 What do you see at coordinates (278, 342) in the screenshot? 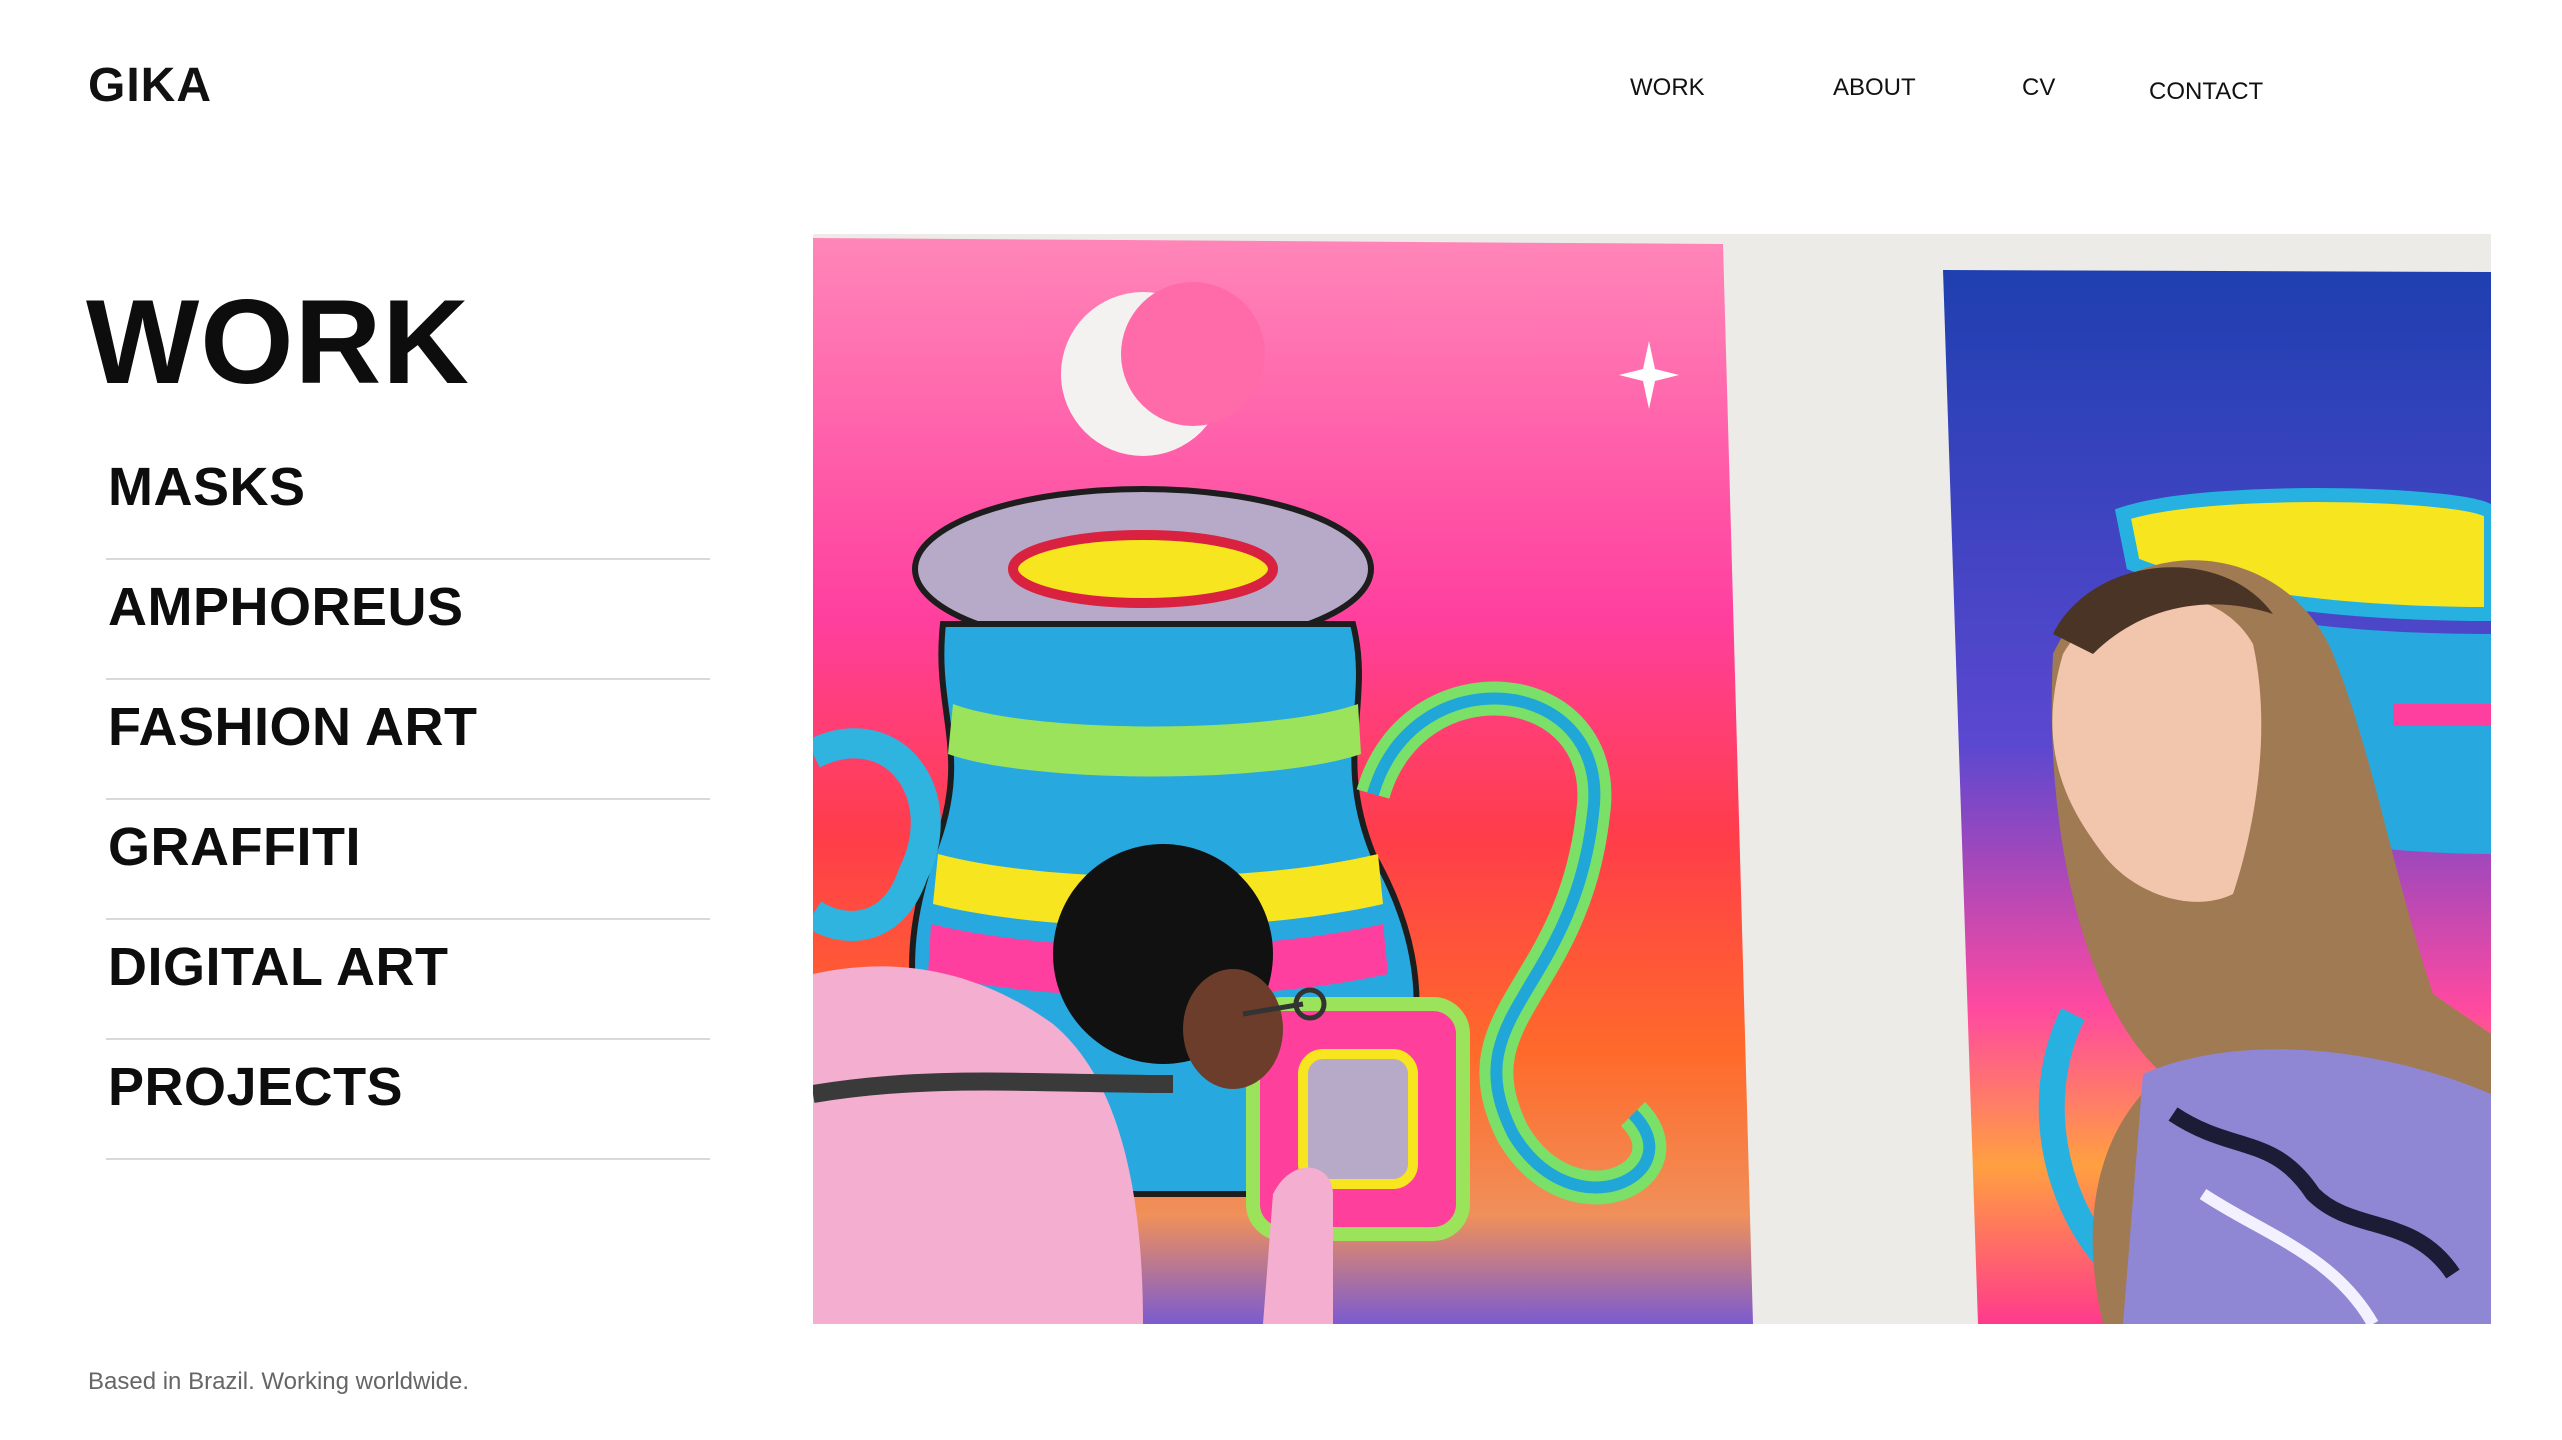
I see `page-title: WORK` at bounding box center [278, 342].